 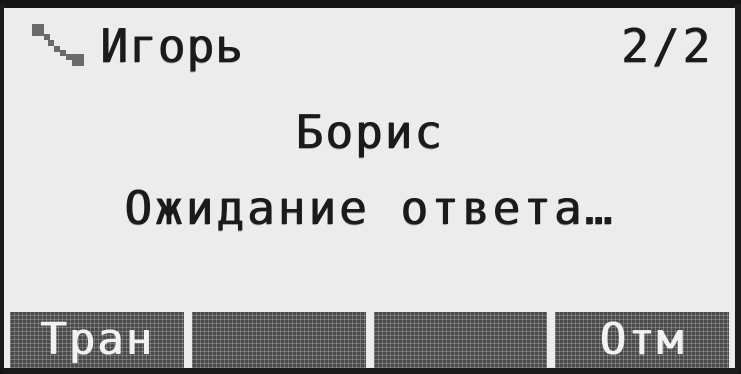 What do you see at coordinates (278, 340) in the screenshot?
I see `softkey-2-button` at bounding box center [278, 340].